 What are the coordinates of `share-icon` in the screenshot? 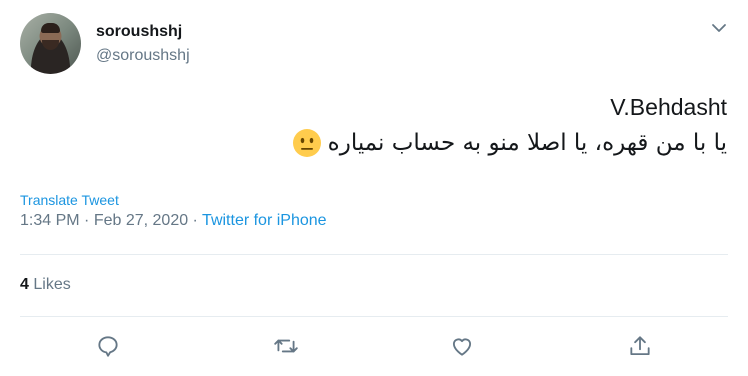 It's located at (640, 346).